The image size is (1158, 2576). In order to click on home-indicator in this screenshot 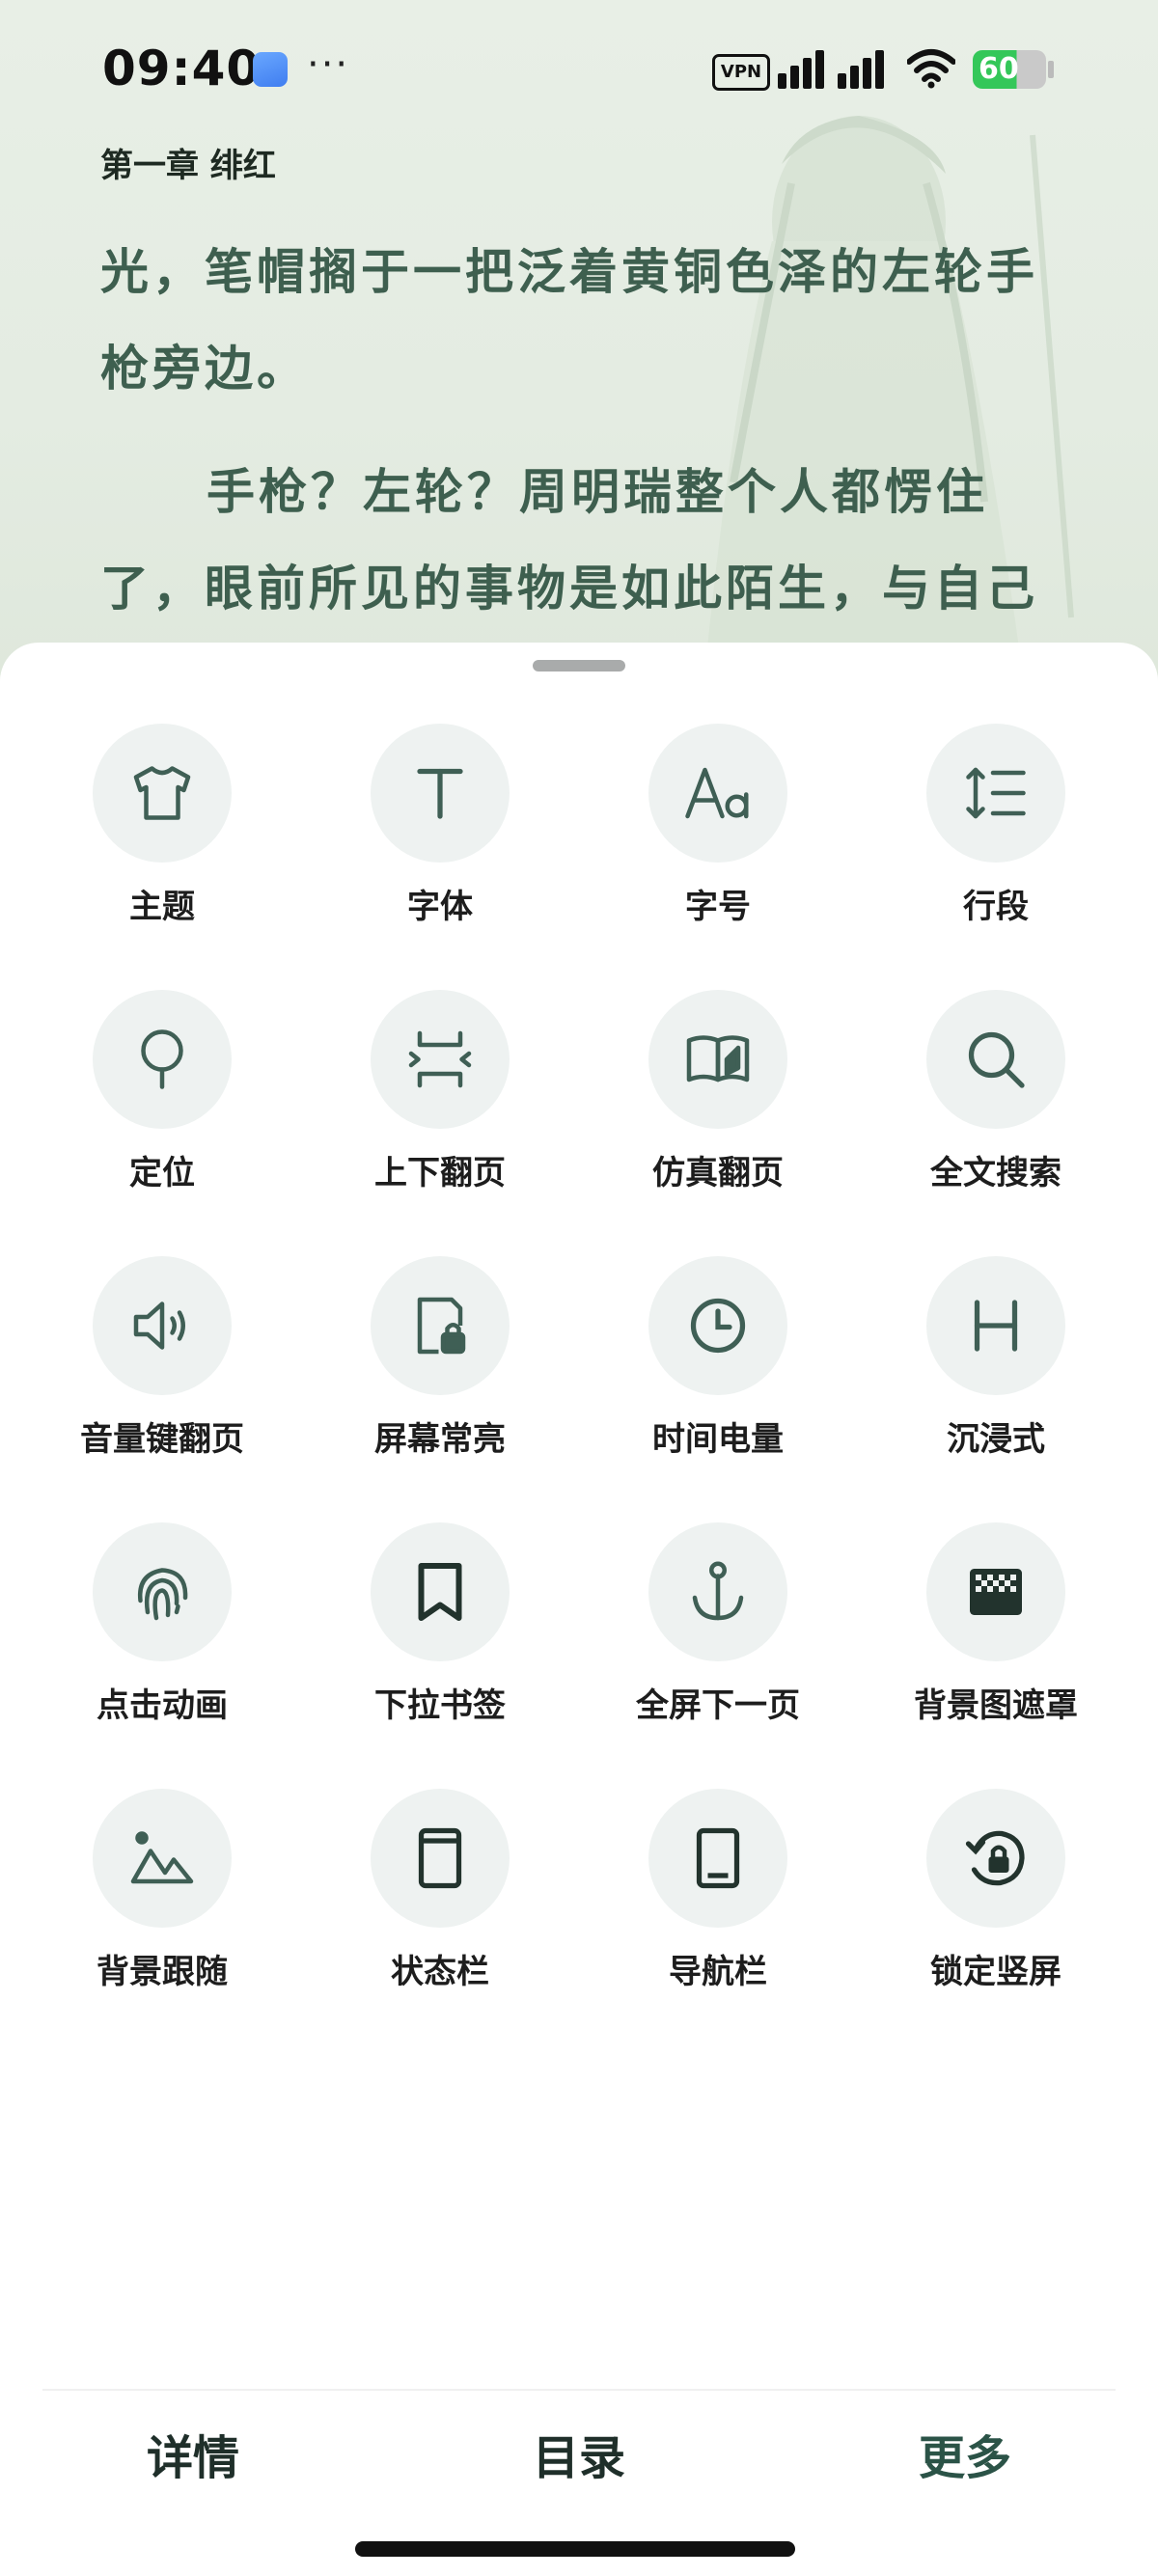, I will do `click(575, 2549)`.